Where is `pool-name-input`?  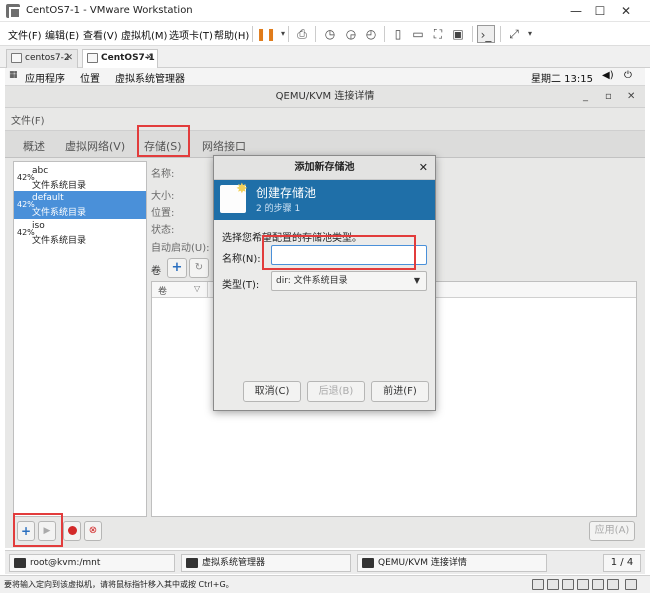 pool-name-input is located at coordinates (349, 255).